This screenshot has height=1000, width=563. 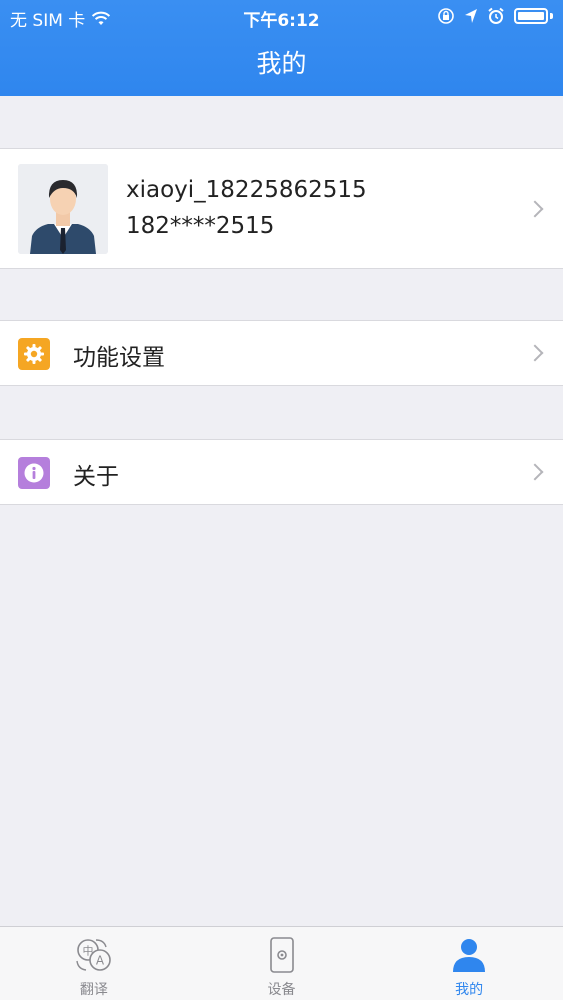 What do you see at coordinates (531, 16) in the screenshot?
I see `battery-icon` at bounding box center [531, 16].